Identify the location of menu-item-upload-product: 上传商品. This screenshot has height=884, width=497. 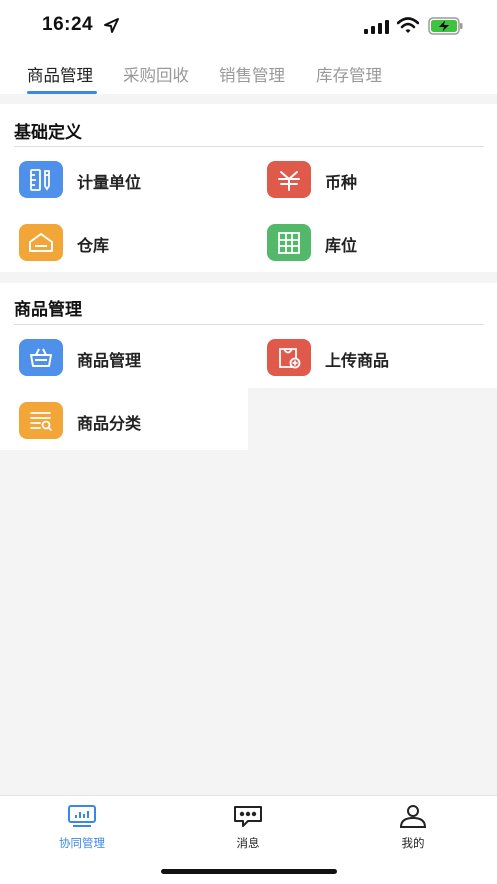
(382, 369).